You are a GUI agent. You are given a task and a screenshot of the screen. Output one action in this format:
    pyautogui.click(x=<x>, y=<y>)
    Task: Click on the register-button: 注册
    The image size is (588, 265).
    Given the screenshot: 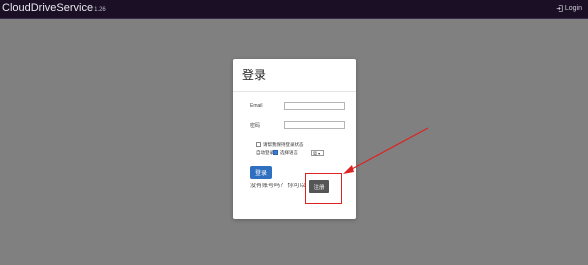 What is the action you would take?
    pyautogui.click(x=319, y=186)
    